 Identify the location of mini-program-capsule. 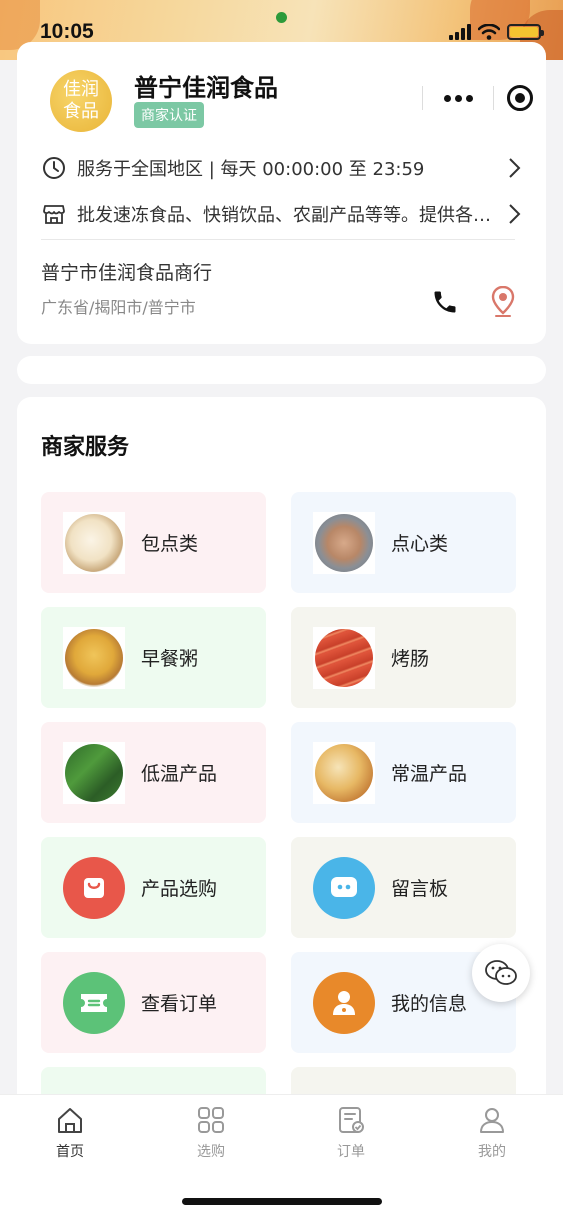
(484, 98).